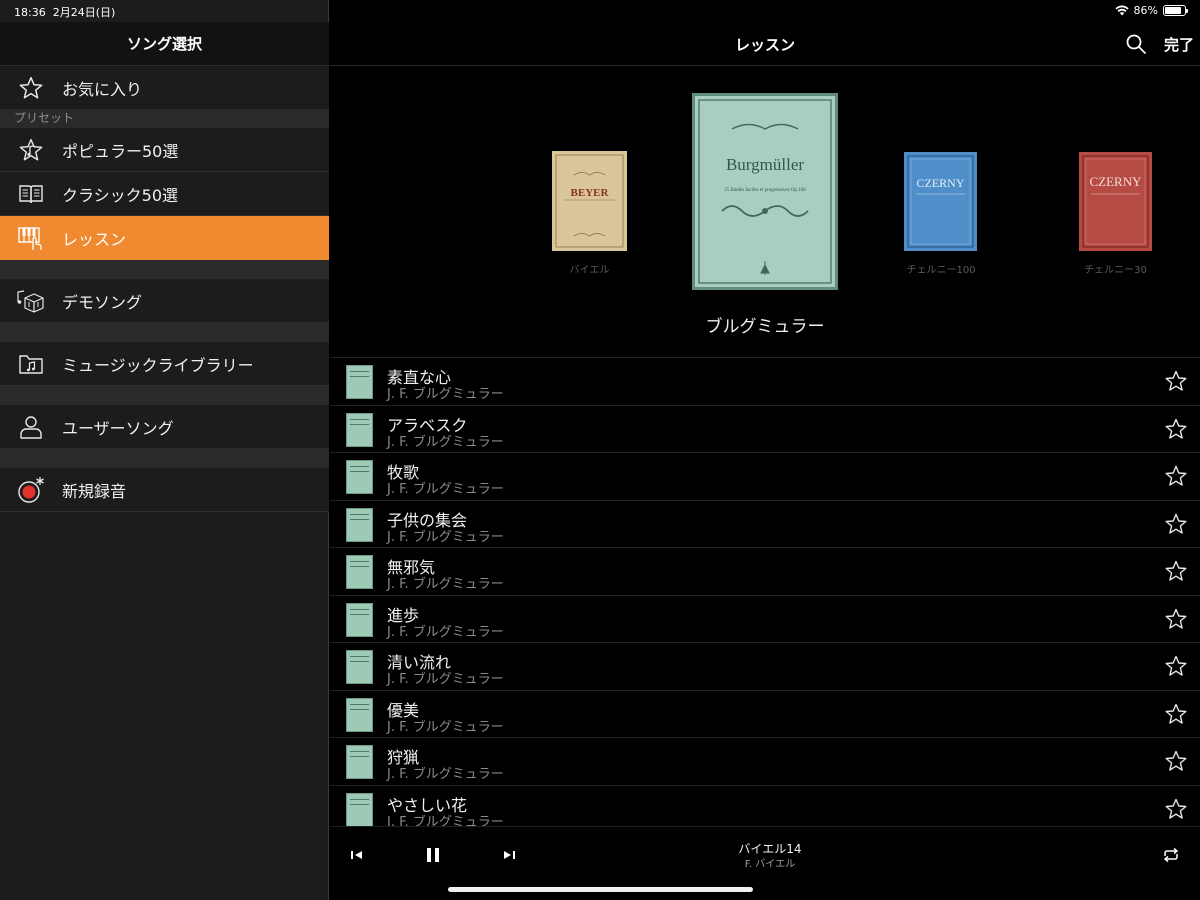 This screenshot has width=1200, height=900. What do you see at coordinates (433, 855) in the screenshot?
I see `pause-icon` at bounding box center [433, 855].